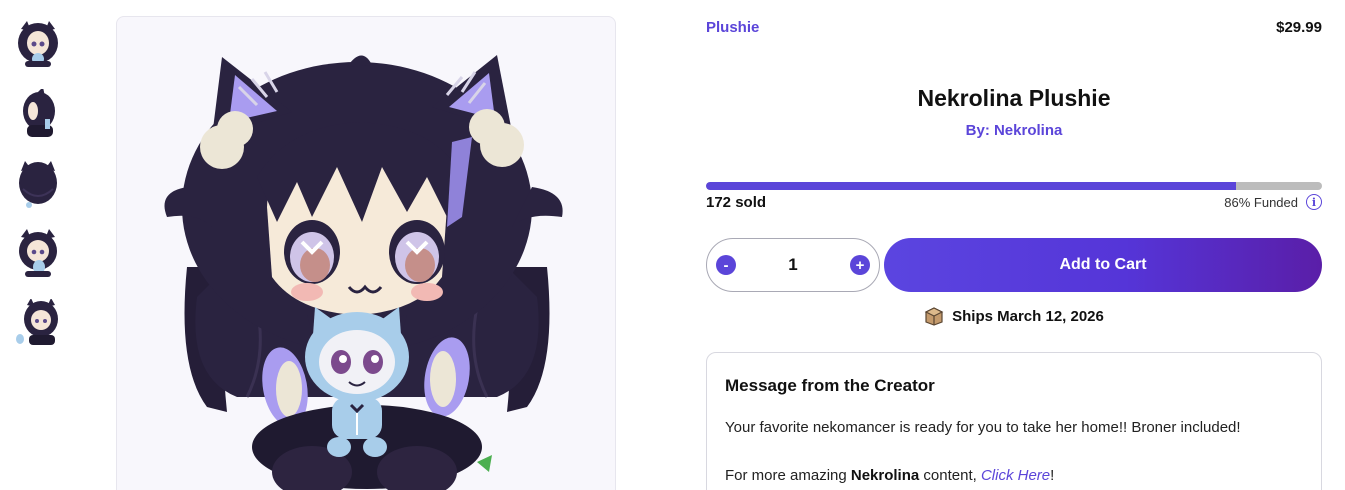 The image size is (1345, 490). I want to click on info-icon: i, so click(1314, 202).